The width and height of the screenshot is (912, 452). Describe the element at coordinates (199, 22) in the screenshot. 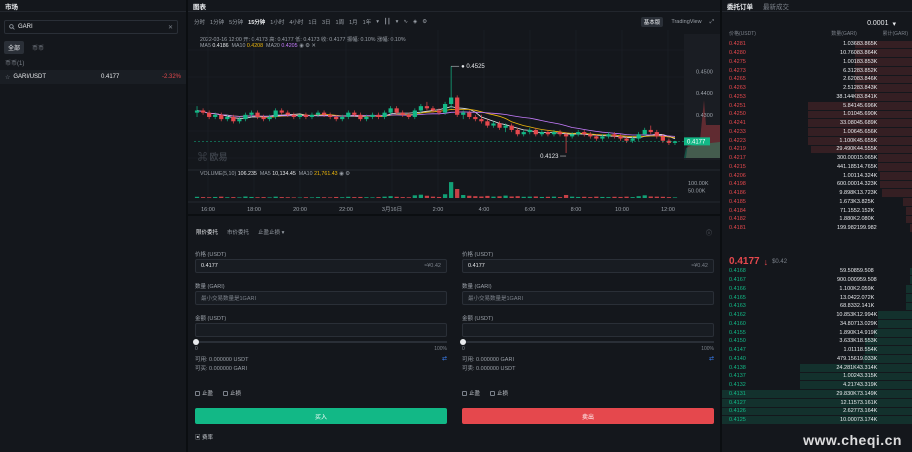

I see `interval-tick: 分时` at that location.